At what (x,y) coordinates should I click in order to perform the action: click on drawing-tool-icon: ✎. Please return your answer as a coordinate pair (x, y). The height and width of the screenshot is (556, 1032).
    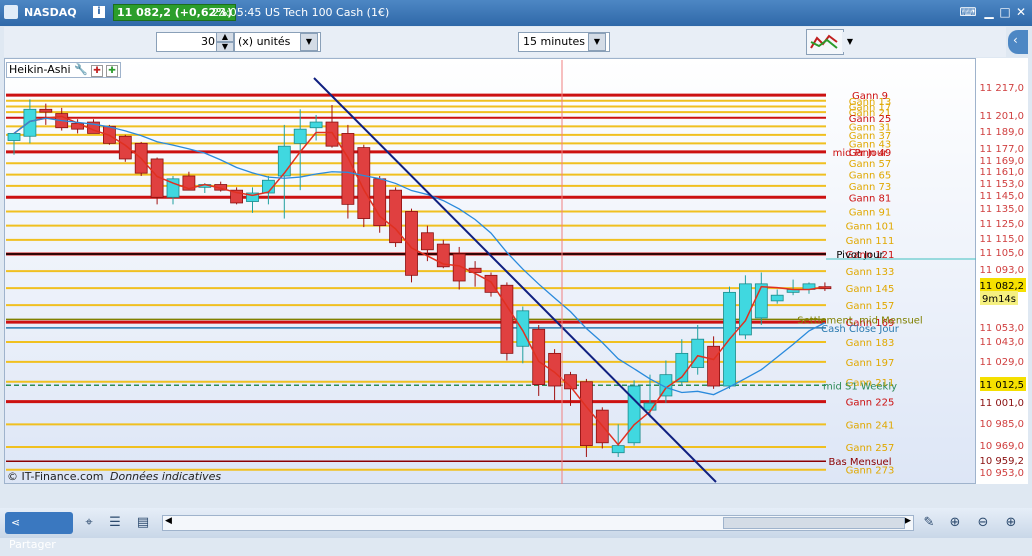
    Looking at the image, I should click on (929, 523).